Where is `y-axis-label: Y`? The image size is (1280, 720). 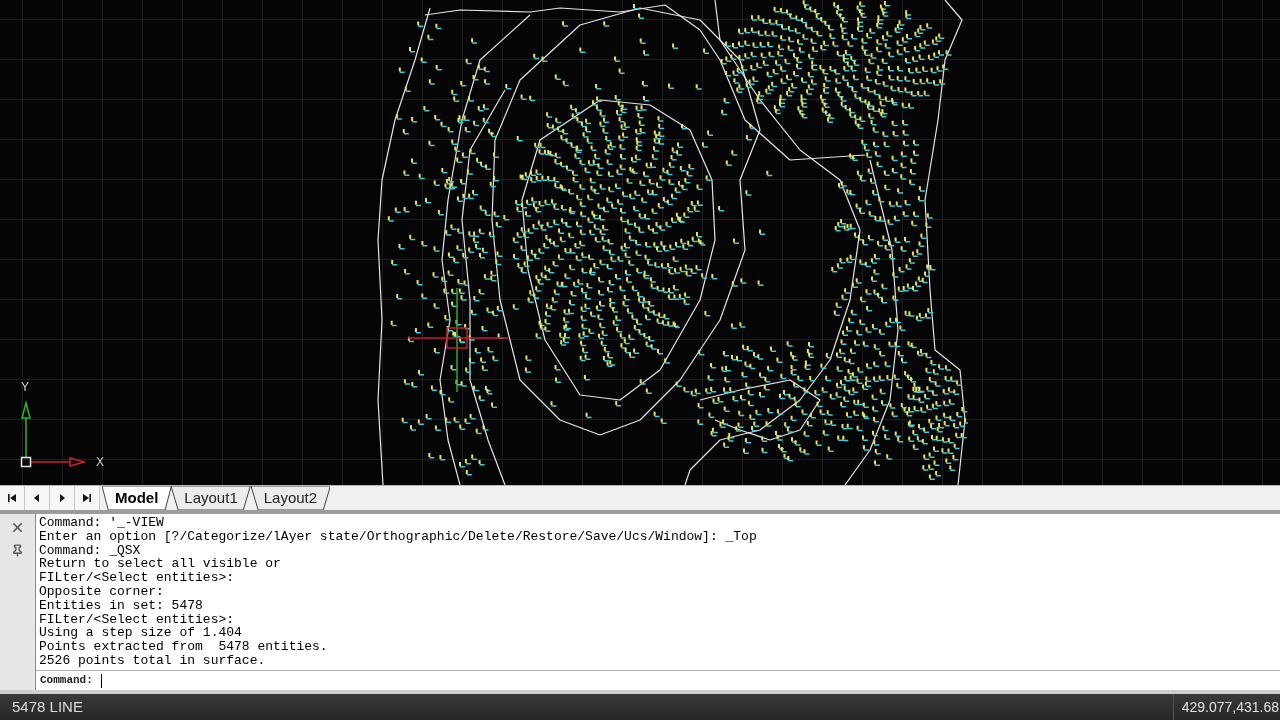
y-axis-label: Y is located at coordinates (25, 387).